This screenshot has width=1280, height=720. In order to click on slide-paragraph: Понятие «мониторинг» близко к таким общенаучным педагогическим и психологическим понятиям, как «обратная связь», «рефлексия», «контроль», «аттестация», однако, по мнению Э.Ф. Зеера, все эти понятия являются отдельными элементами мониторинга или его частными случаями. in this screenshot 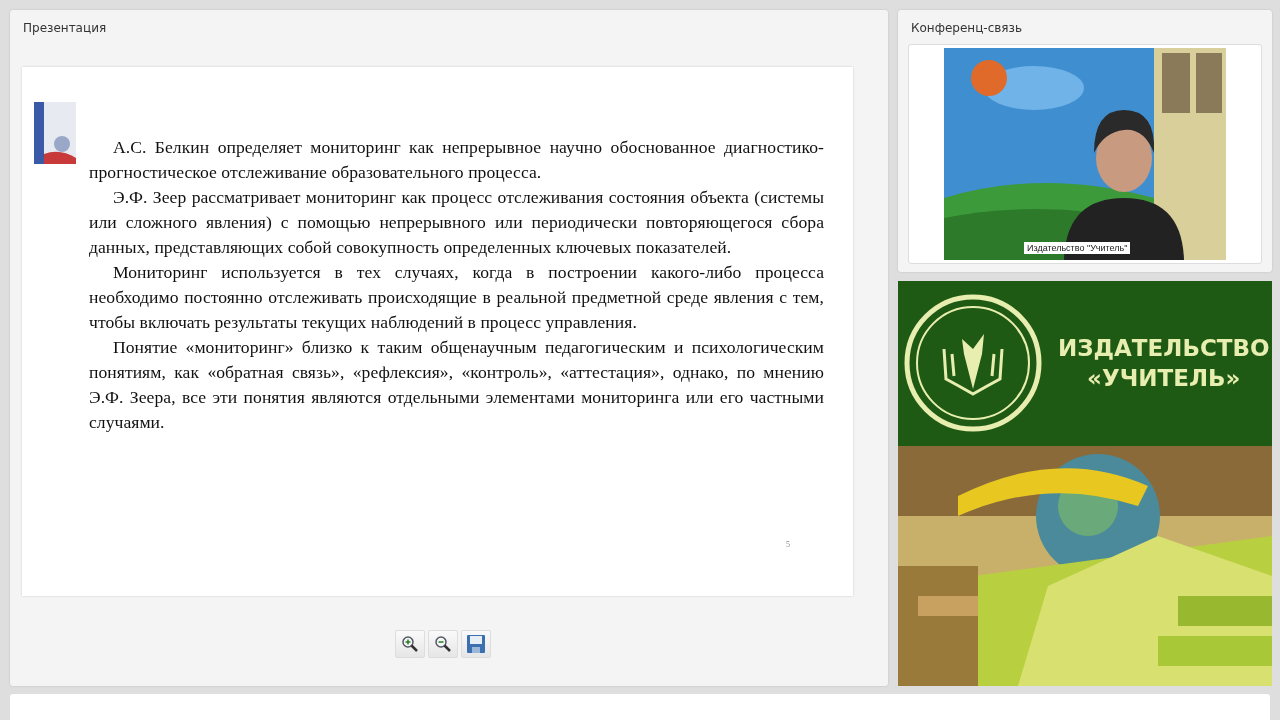, I will do `click(456, 385)`.